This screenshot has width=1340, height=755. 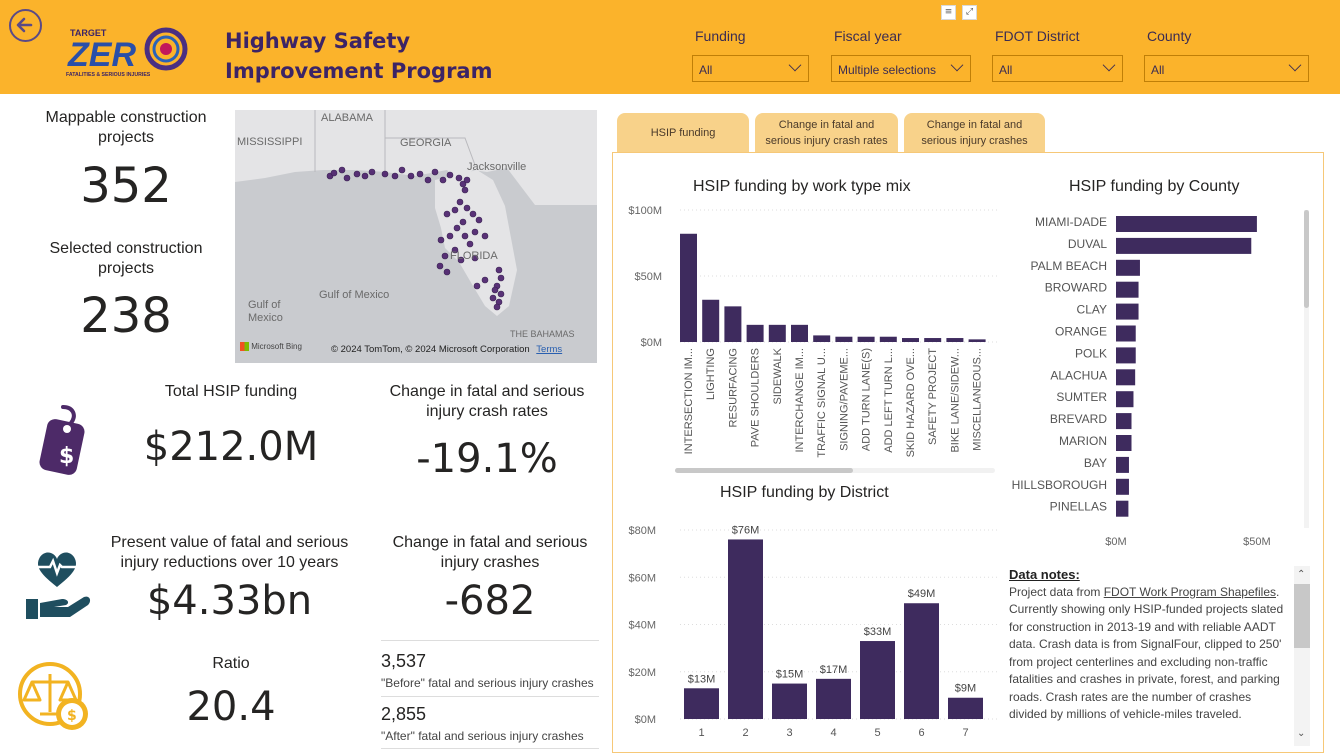 What do you see at coordinates (804, 492) in the screenshot?
I see `district-chart-title: HSIP funding by District` at bounding box center [804, 492].